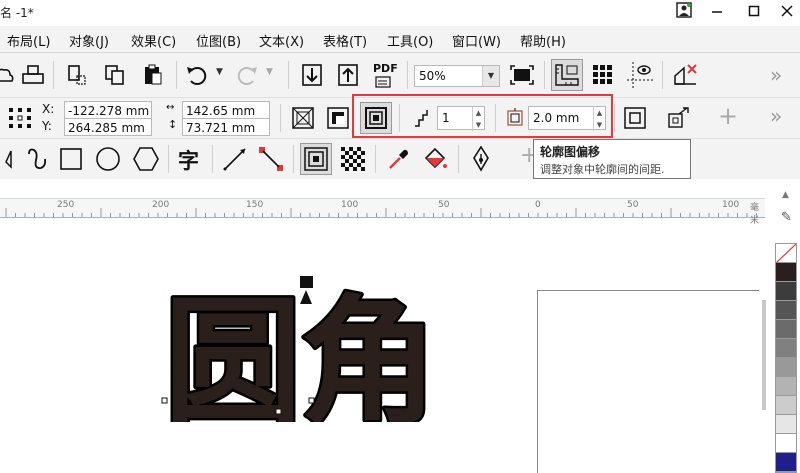 The width and height of the screenshot is (800, 473). Describe the element at coordinates (786, 217) in the screenshot. I see `palette-options-icon: ✎` at that location.